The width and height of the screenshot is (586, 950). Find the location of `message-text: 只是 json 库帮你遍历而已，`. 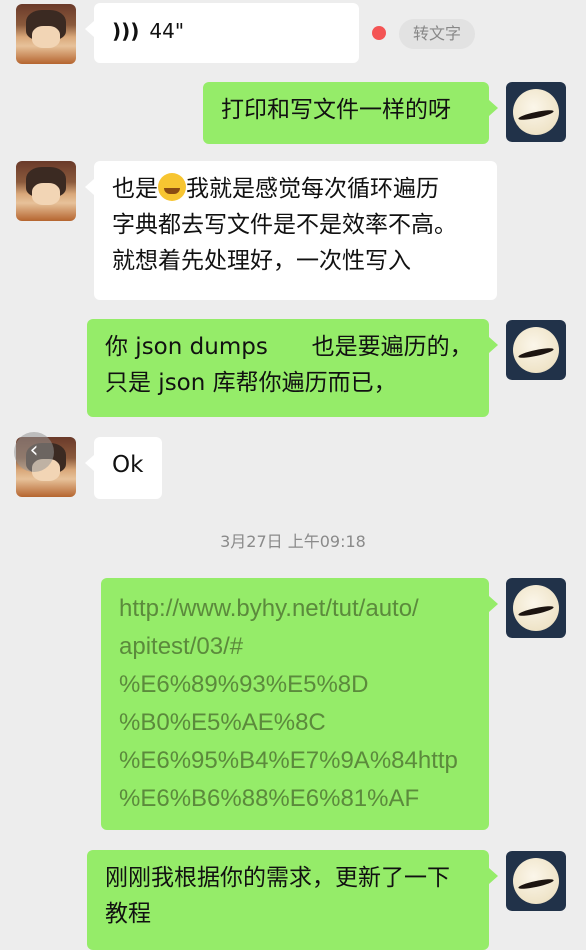

message-text: 只是 json 库帮你遍历而已， is located at coordinates (251, 383).